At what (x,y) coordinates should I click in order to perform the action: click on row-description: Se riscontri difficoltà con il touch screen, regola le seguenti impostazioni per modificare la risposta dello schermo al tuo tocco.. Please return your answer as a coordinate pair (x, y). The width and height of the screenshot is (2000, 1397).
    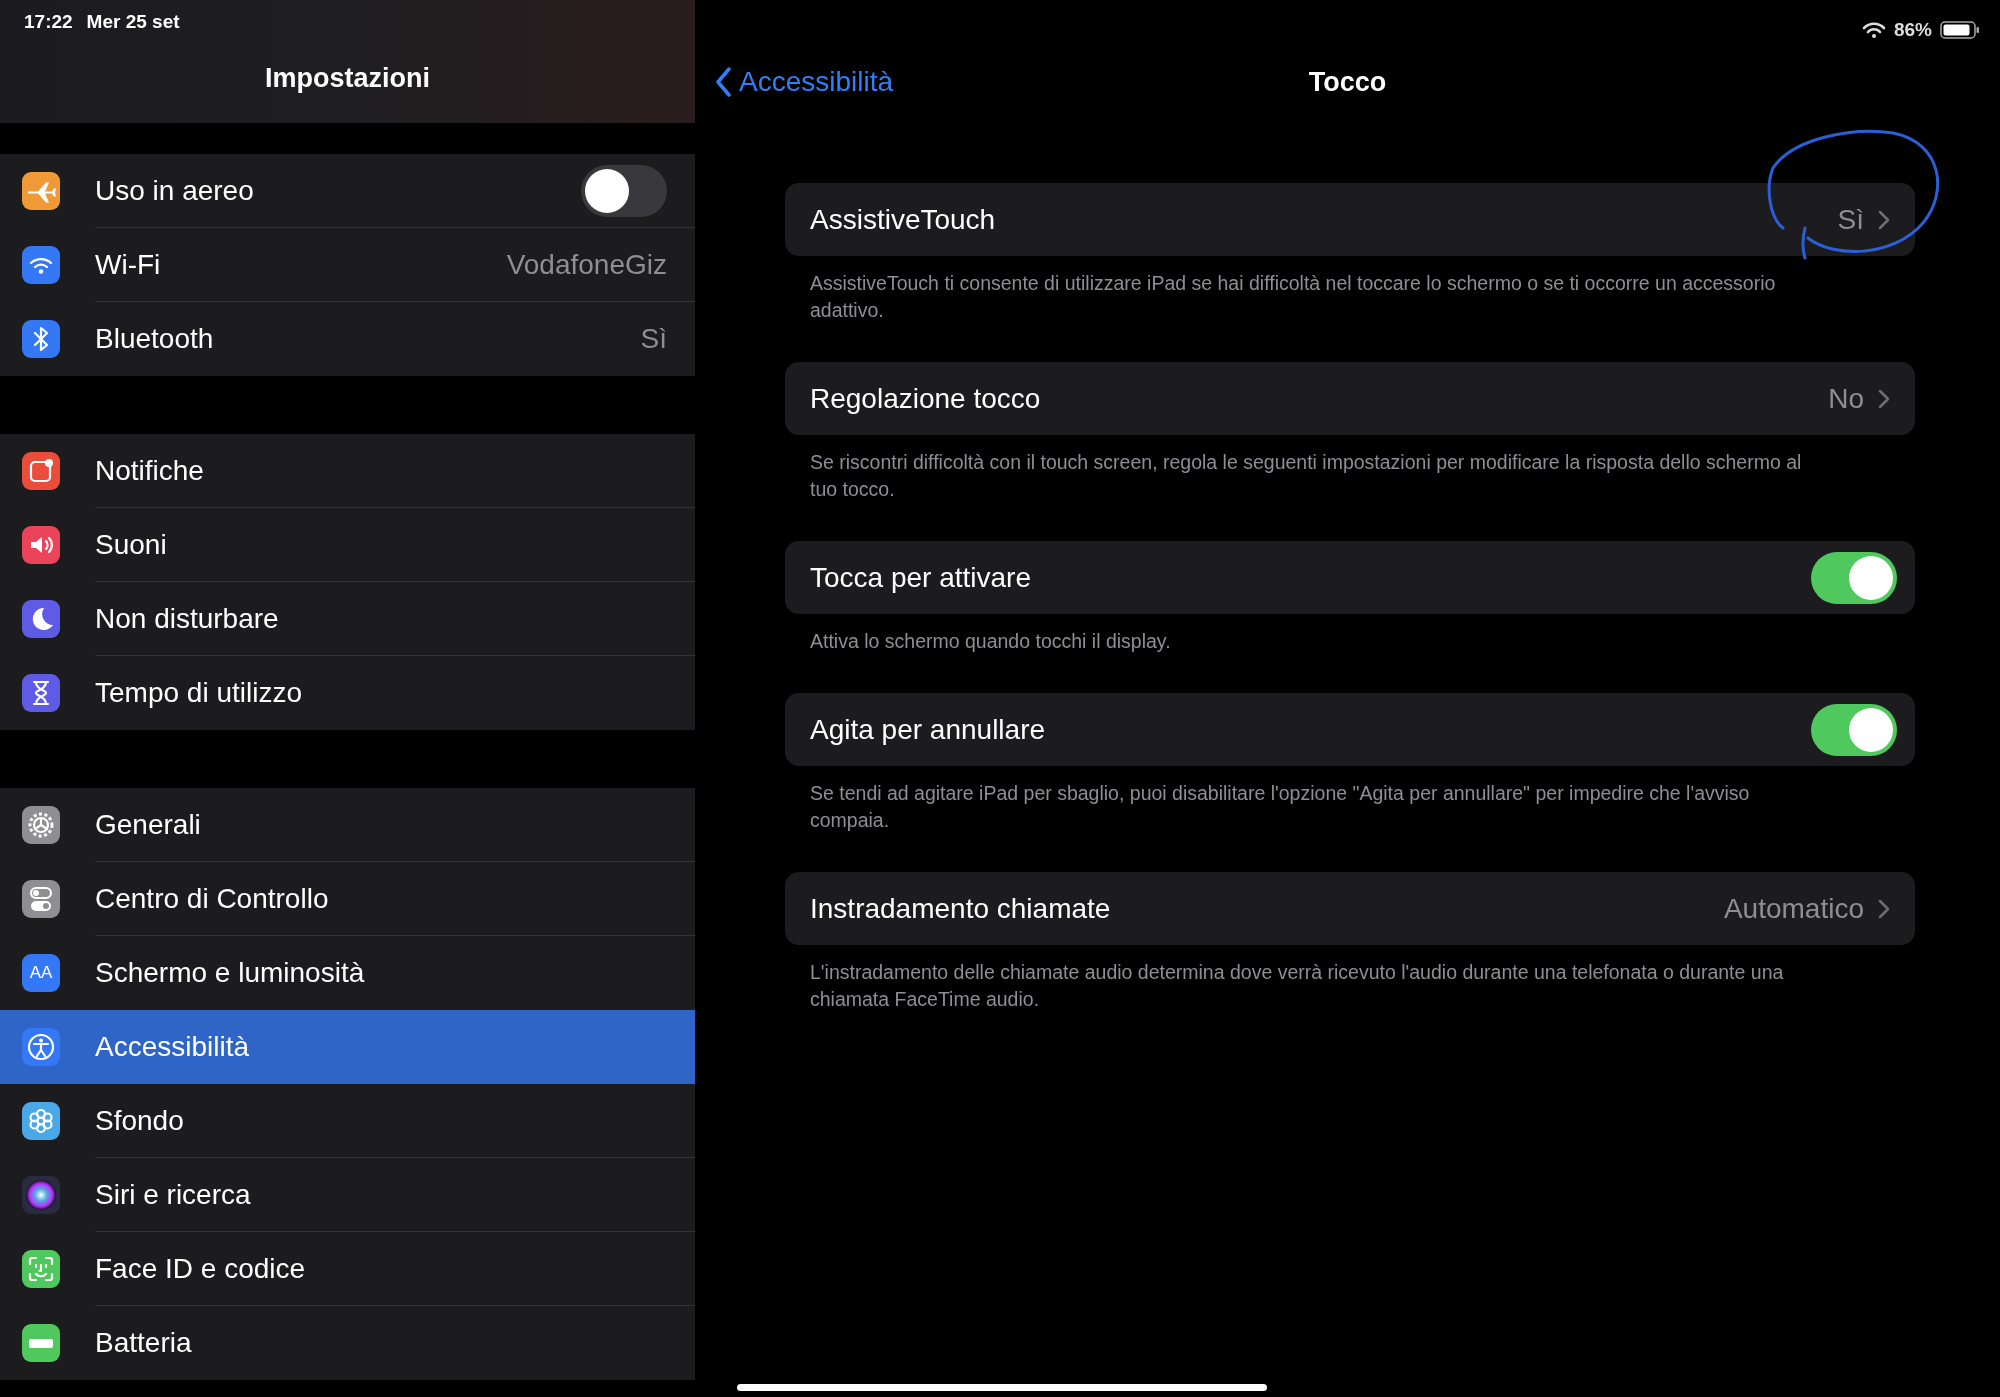
    Looking at the image, I should click on (1306, 476).